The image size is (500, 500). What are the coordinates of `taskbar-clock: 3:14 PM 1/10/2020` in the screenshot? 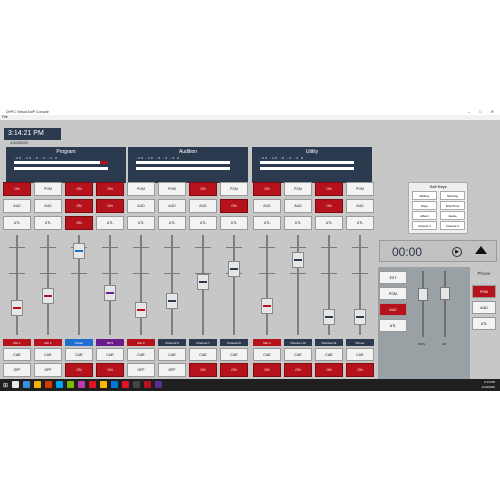 It's located at (488, 384).